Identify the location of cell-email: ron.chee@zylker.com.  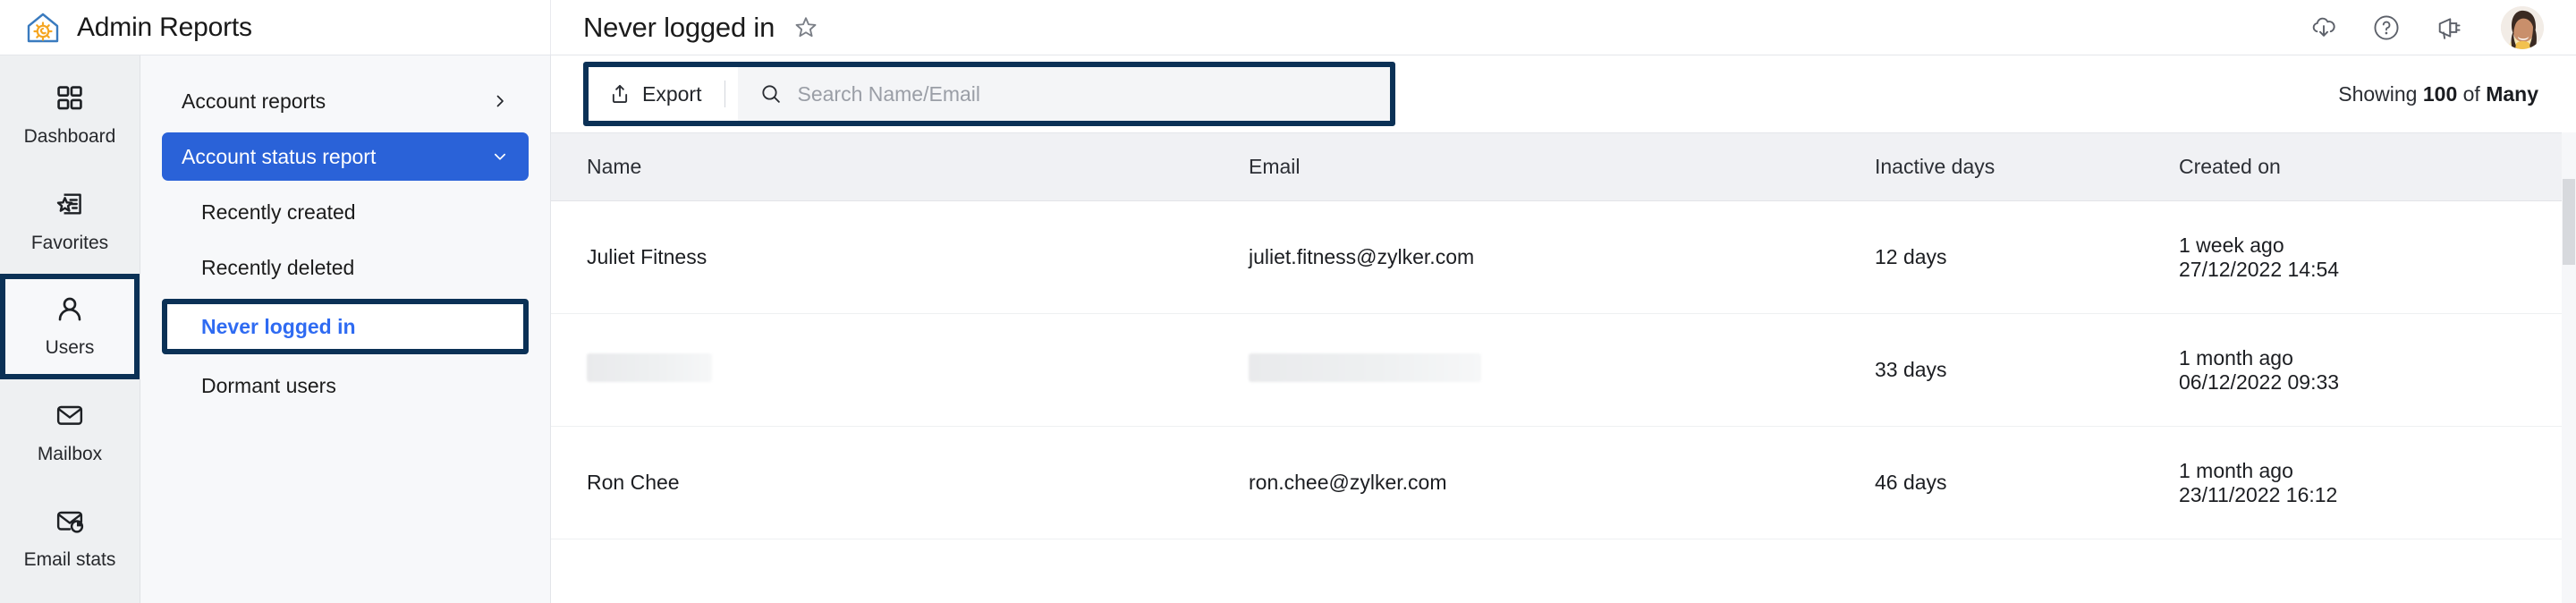
(1544, 482).